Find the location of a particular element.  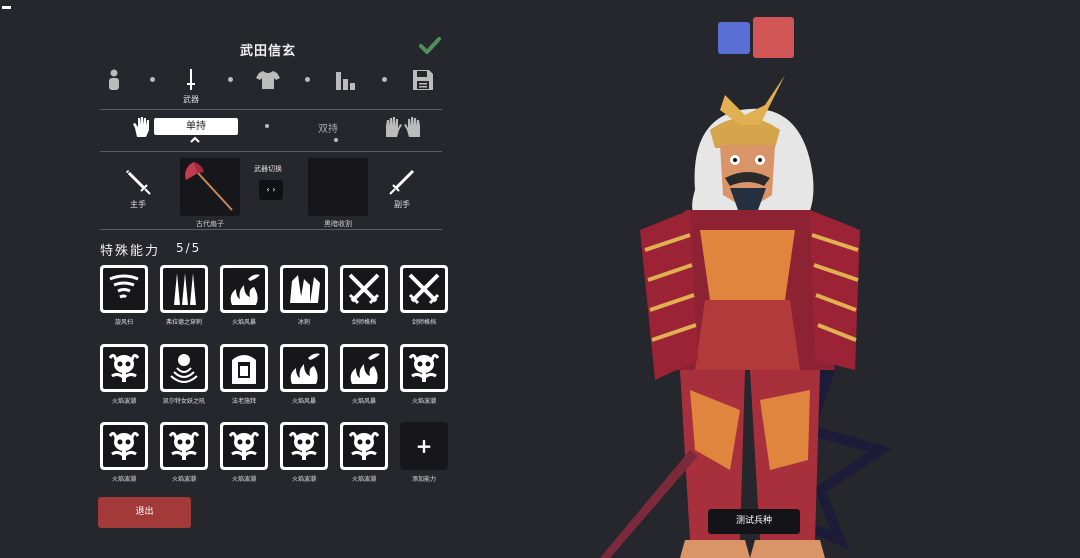

banshee-icon is located at coordinates (184, 368).